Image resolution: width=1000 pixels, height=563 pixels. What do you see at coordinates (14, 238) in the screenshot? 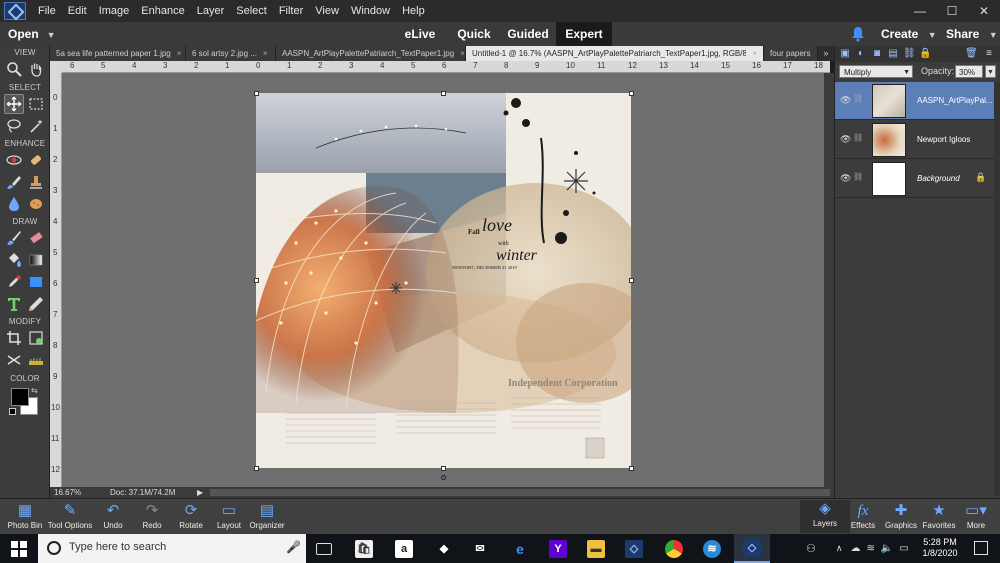
I see `brush-tool-icon` at bounding box center [14, 238].